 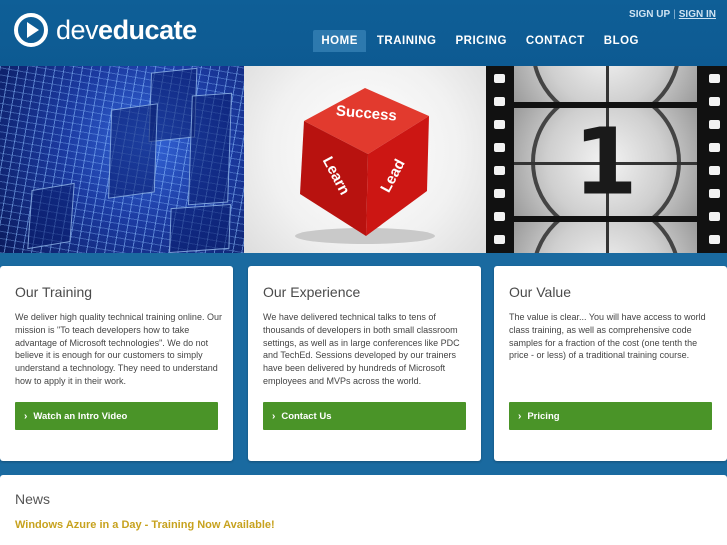 I want to click on nav-blog: BLOG, so click(x=621, y=41).